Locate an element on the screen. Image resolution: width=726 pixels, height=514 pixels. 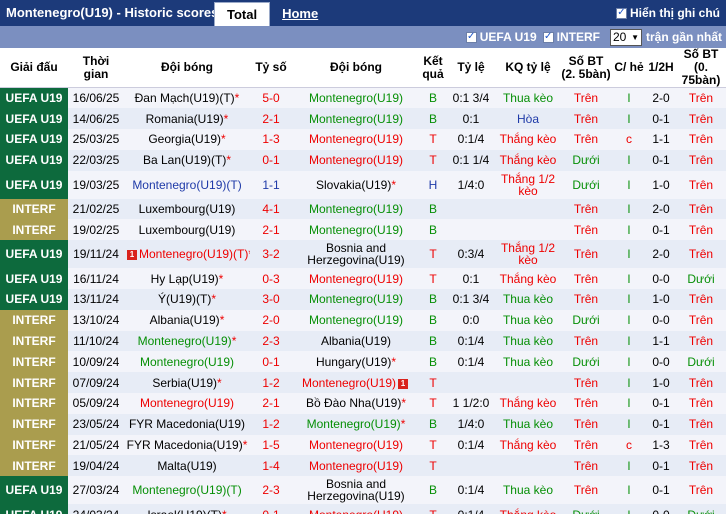
match-score: 1-2 is located at coordinates (271, 424).